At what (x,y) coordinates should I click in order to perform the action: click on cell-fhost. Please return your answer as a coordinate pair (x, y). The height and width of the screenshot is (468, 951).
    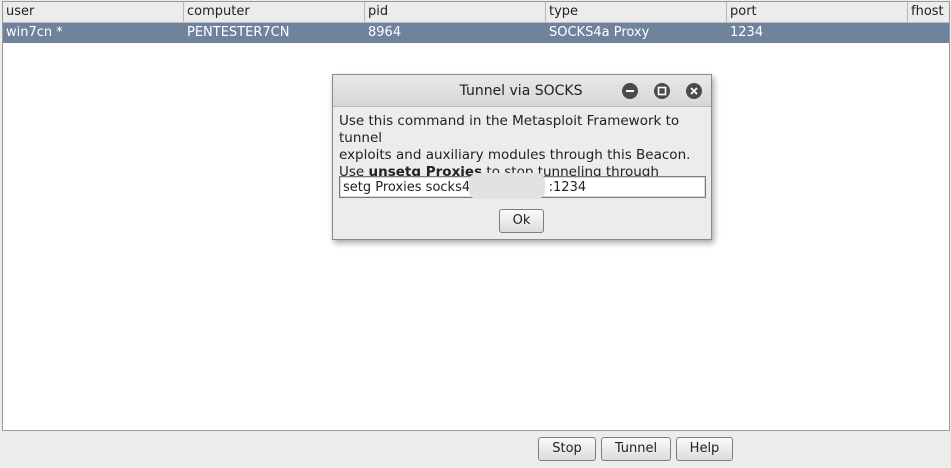
    Looking at the image, I should click on (928, 33).